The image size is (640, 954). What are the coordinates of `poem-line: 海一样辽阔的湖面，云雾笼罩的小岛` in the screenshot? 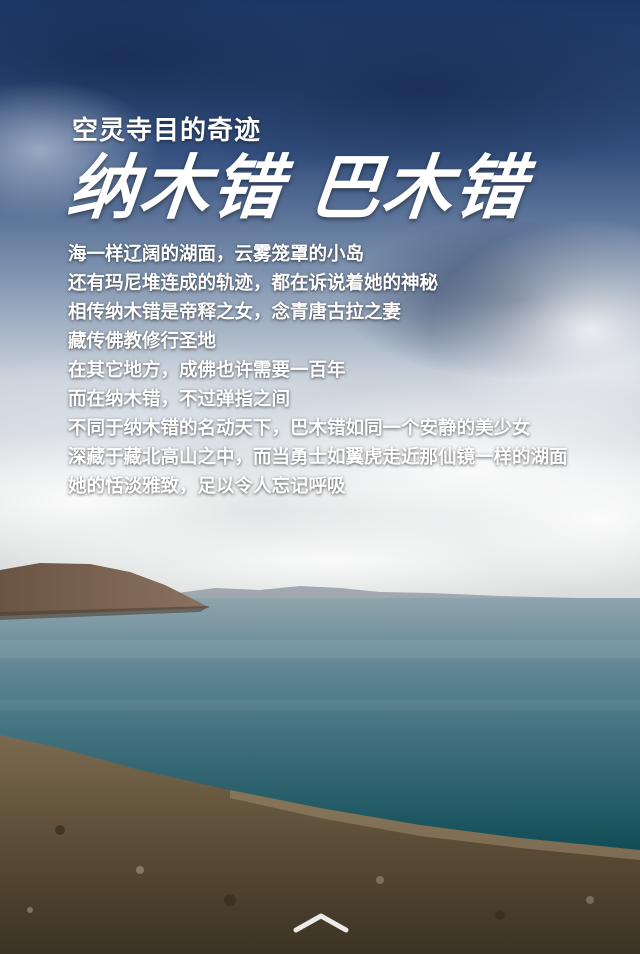 It's located at (216, 254).